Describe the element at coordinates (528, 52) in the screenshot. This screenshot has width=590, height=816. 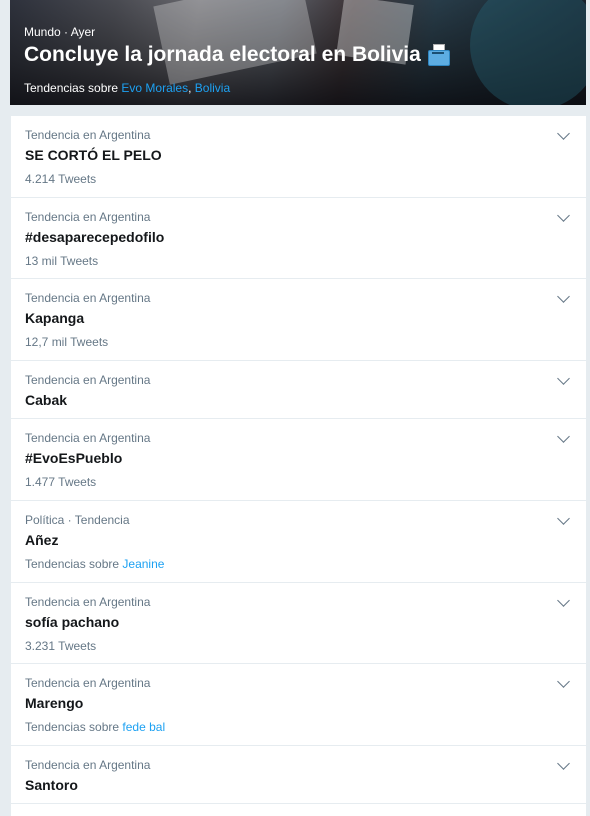
I see `hero-image-detail` at that location.